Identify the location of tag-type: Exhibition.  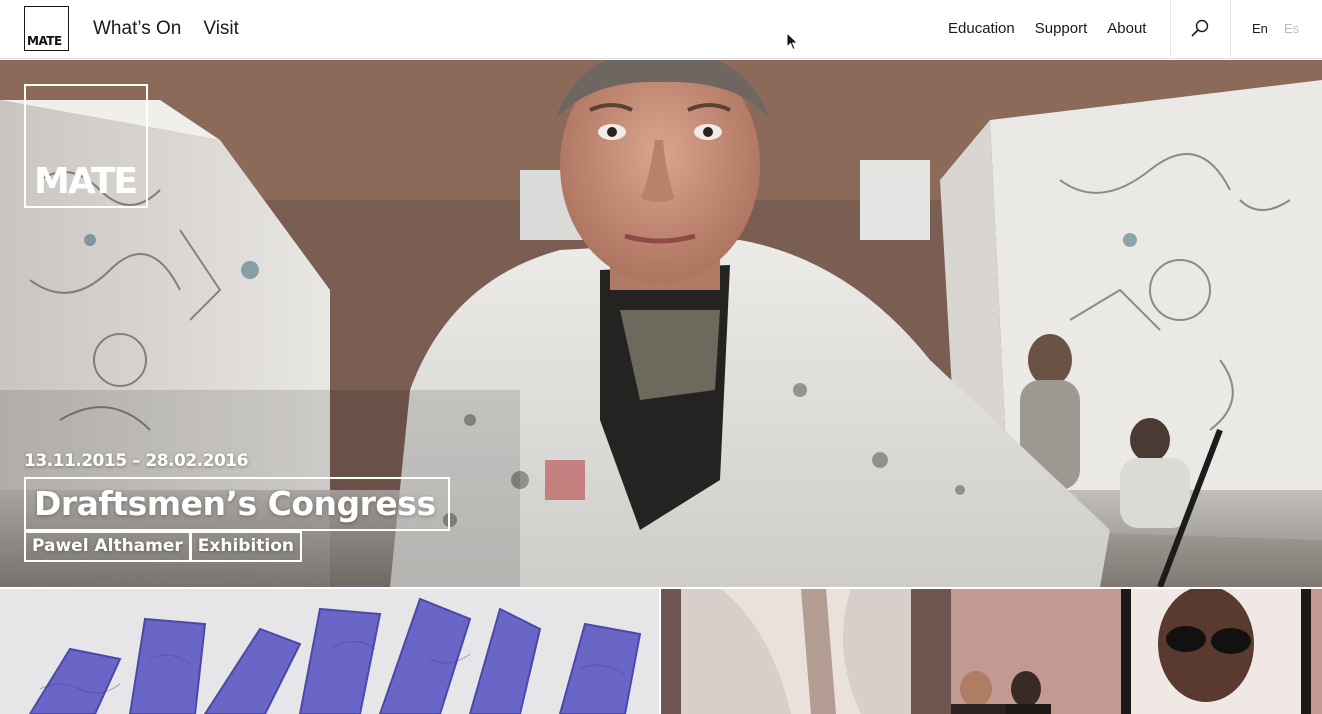
(246, 546).